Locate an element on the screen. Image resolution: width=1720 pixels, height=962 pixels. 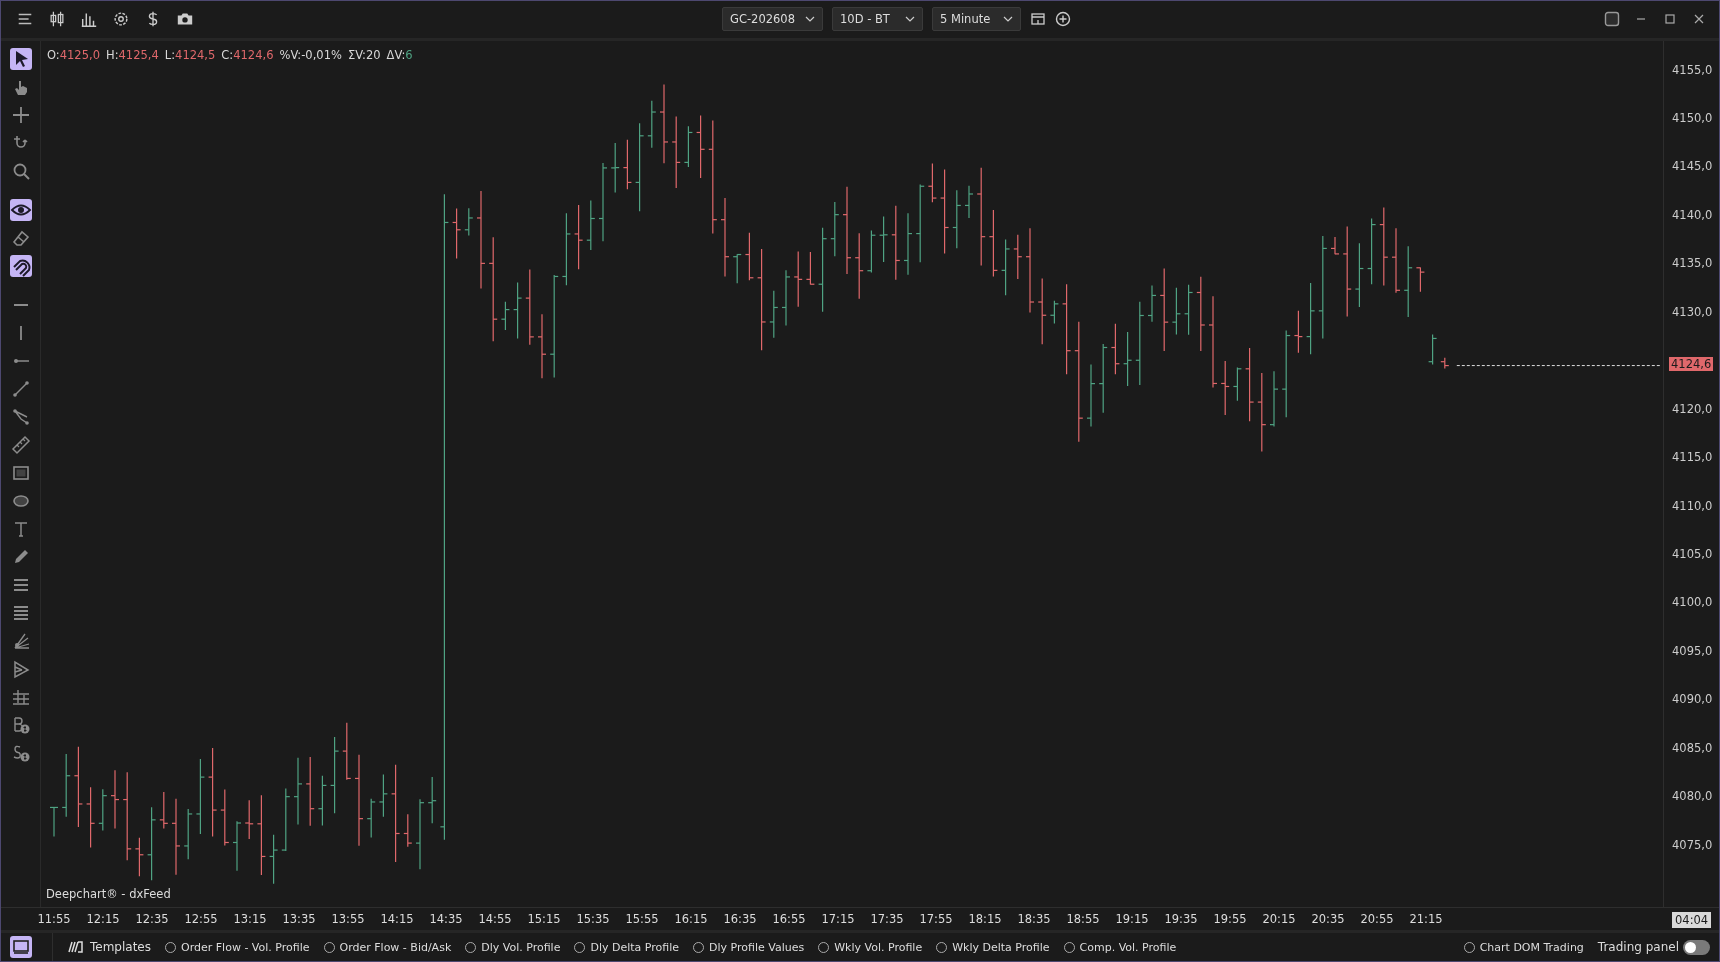
ohlc-label: L: is located at coordinates (170, 54).